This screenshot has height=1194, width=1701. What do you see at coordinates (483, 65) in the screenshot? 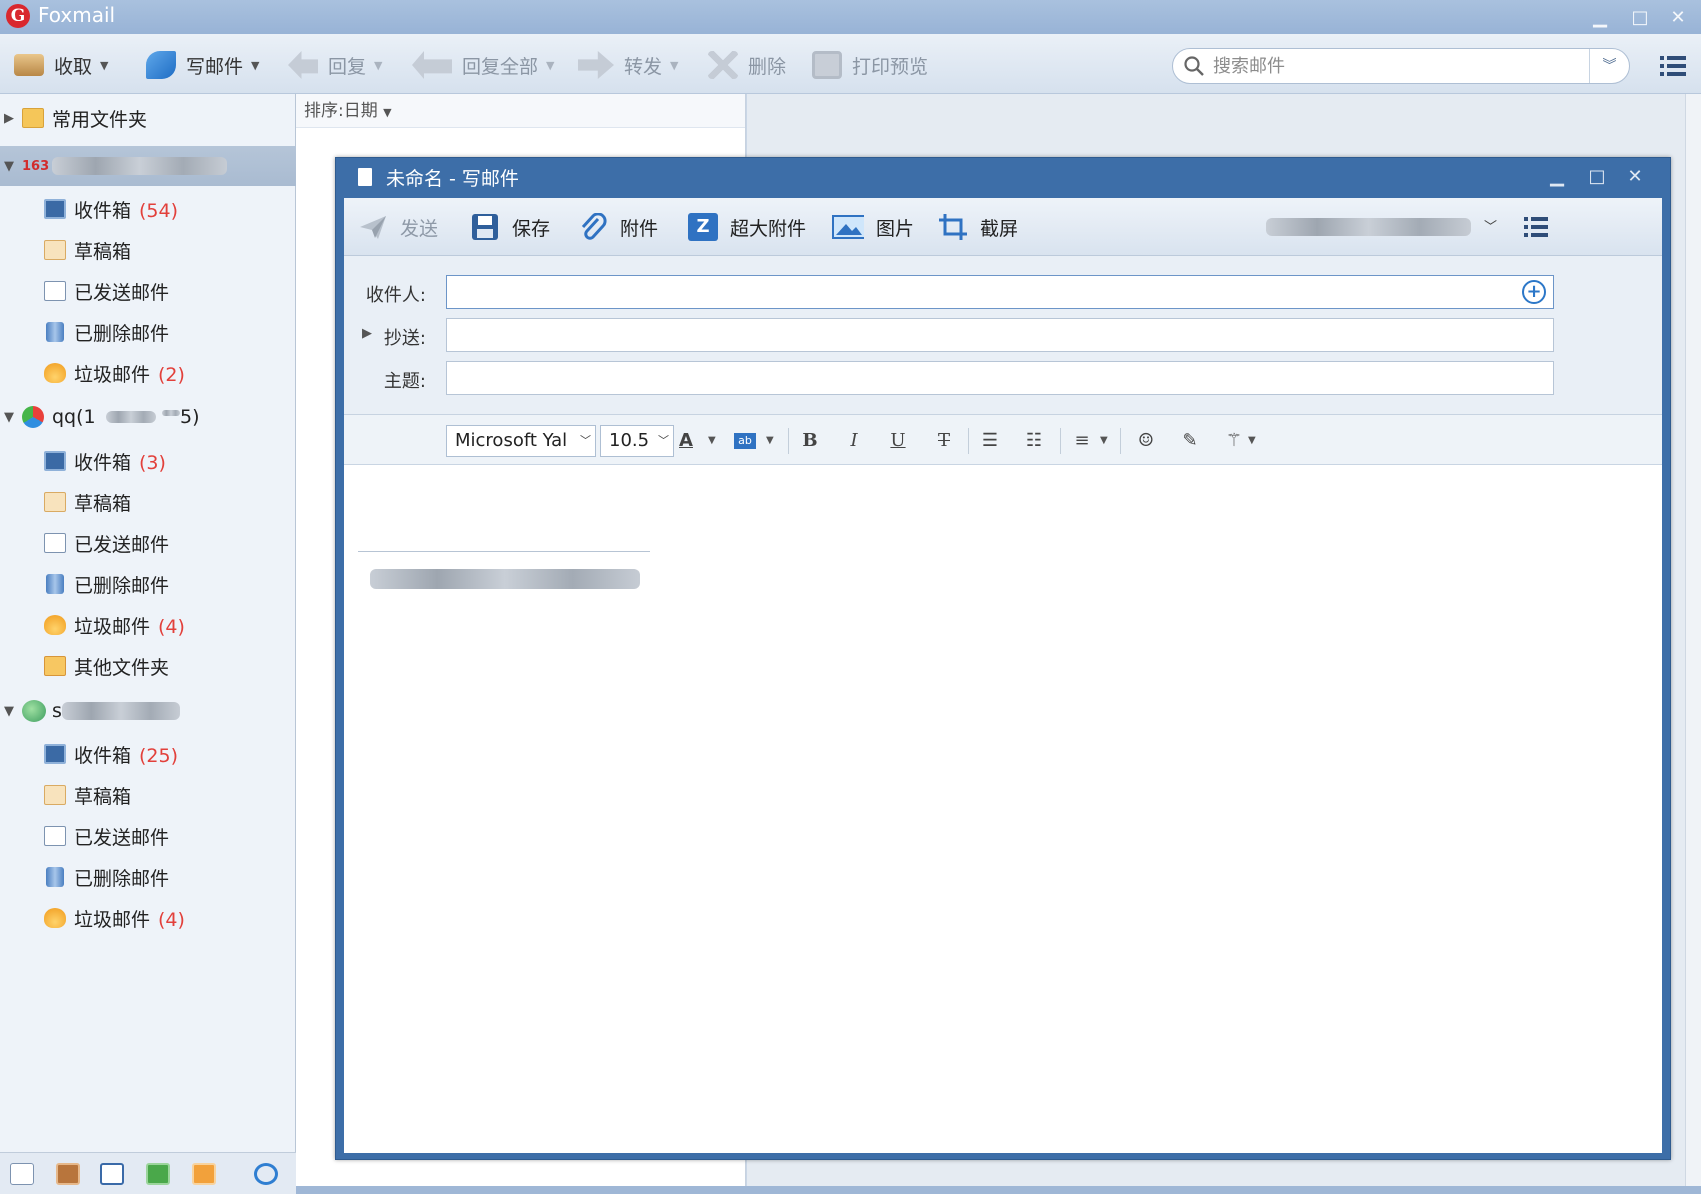
I see `reply-all-button: 回复全部 ▼` at bounding box center [483, 65].